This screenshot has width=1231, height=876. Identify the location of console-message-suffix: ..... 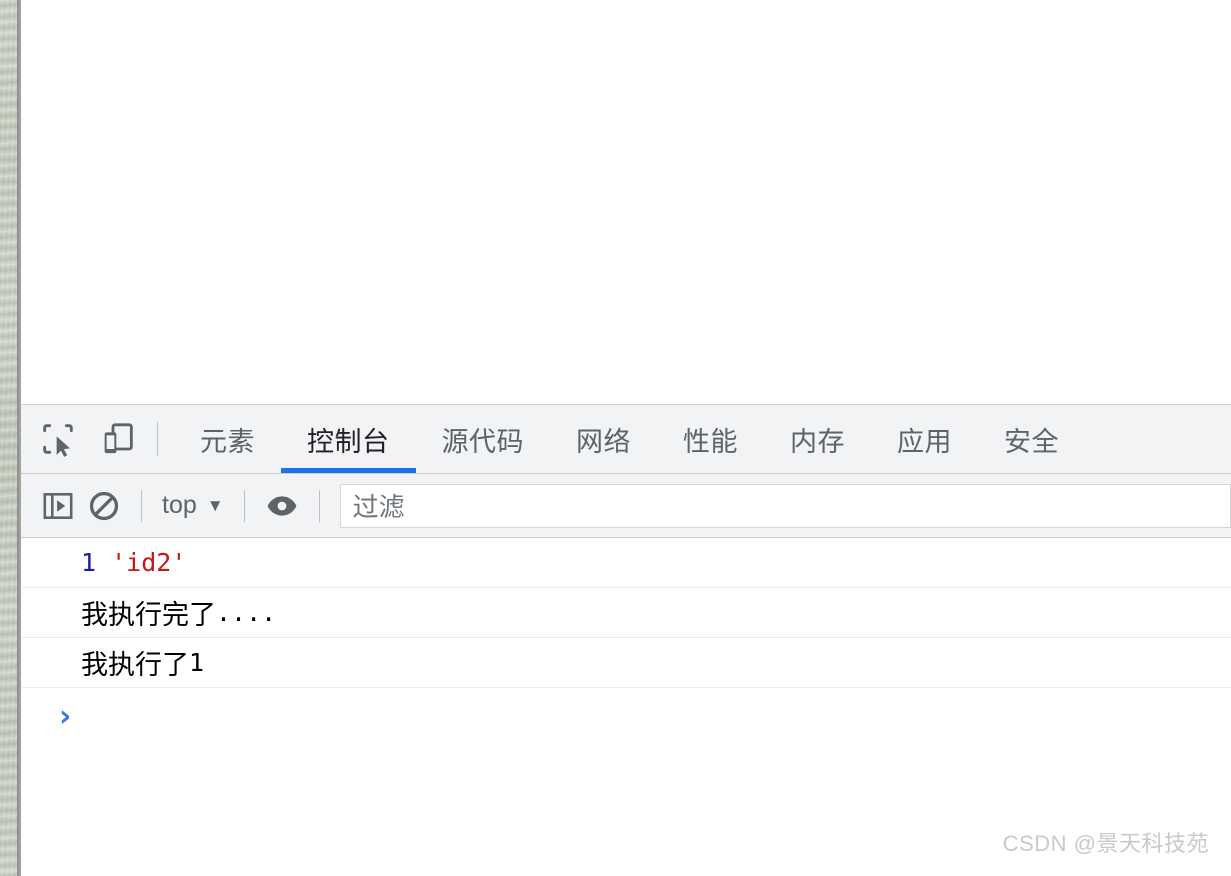
(246, 612).